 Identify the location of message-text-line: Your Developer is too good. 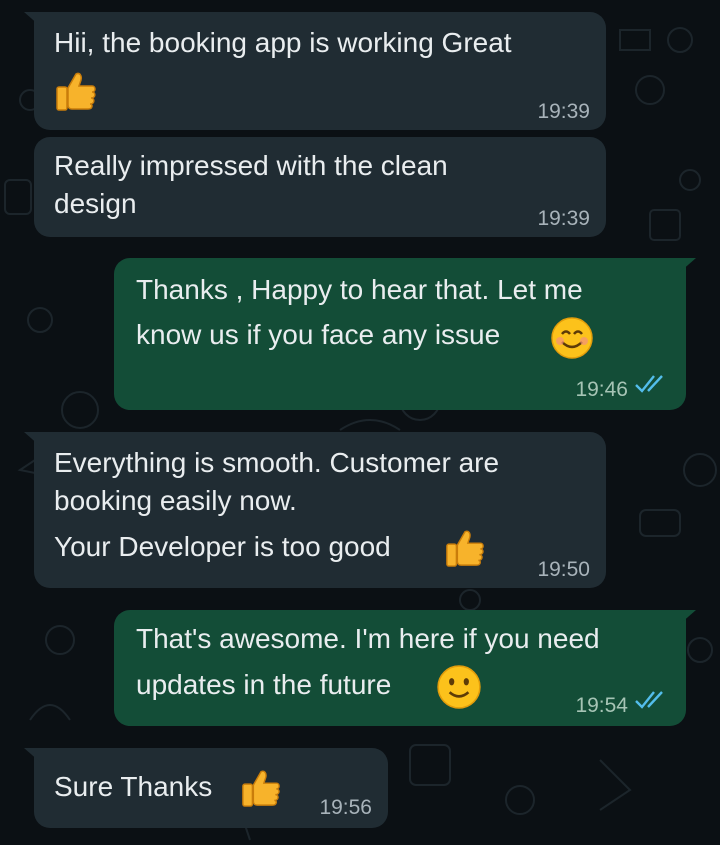
(222, 546).